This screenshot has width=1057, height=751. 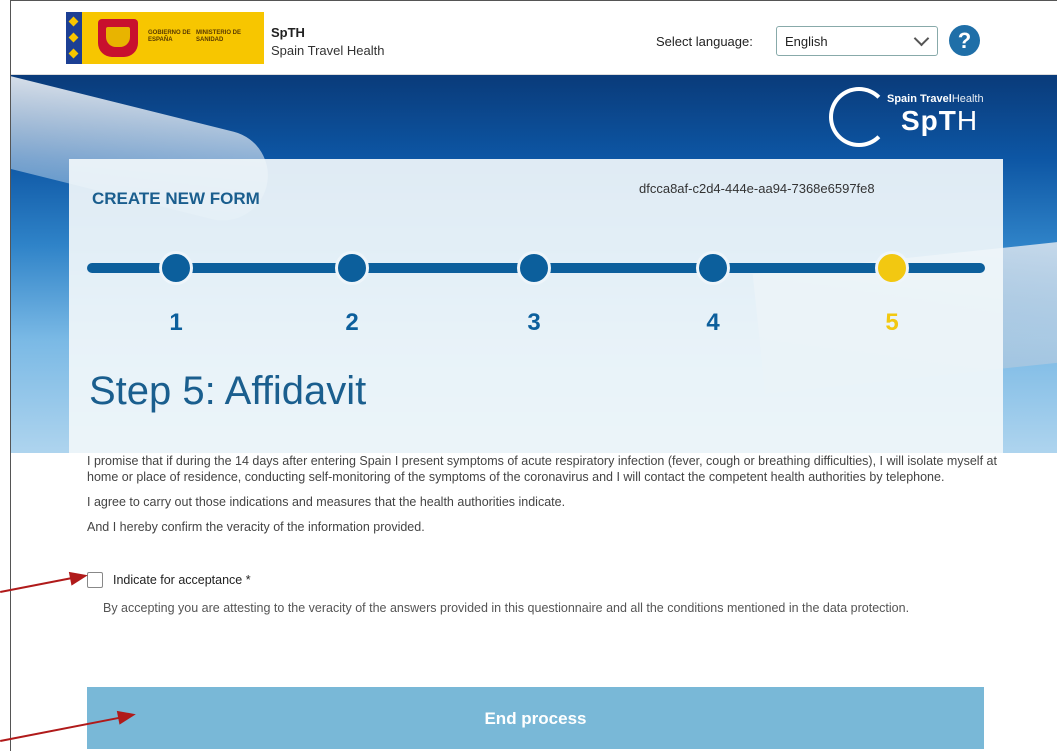 What do you see at coordinates (74, 38) in the screenshot?
I see `eu-flag-icon` at bounding box center [74, 38].